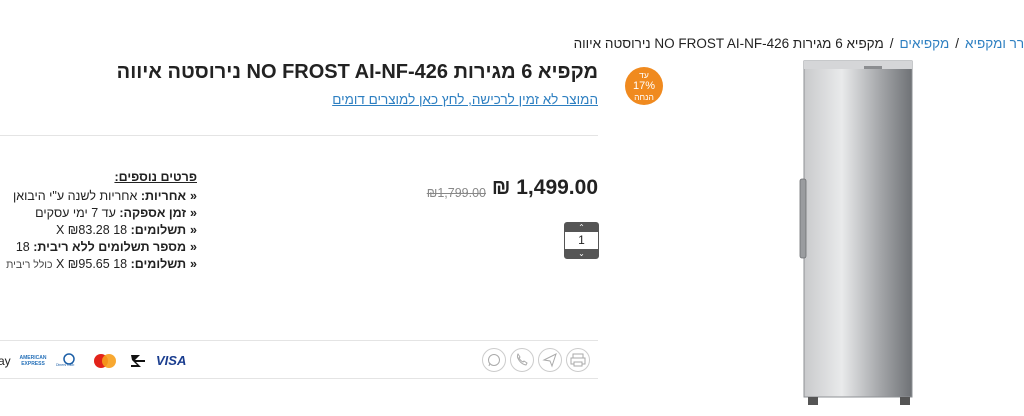 The image size is (1024, 416). I want to click on amex-text: AMERICAN EXPRESS, so click(33, 361).